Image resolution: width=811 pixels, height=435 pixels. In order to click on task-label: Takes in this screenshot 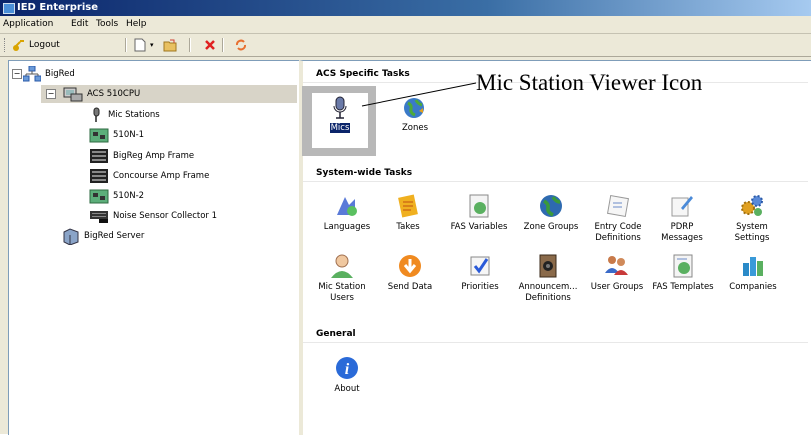, I will do `click(408, 227)`.